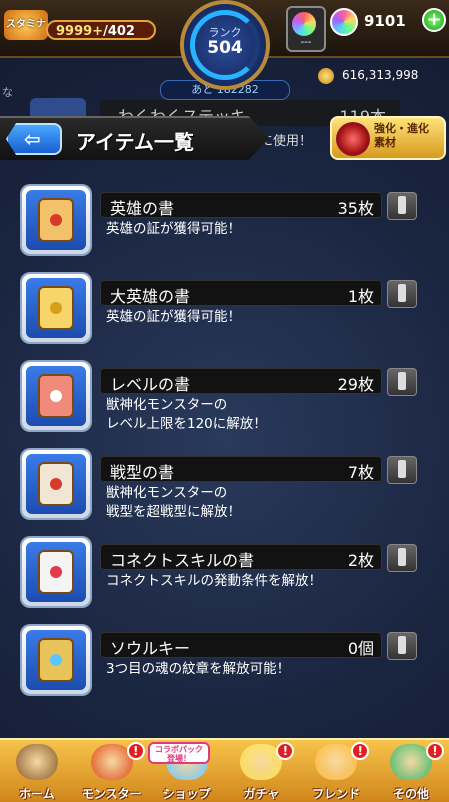 Image resolution: width=449 pixels, height=802 pixels. What do you see at coordinates (26, 25) in the screenshot?
I see `stamina-icon: スタミナ` at bounding box center [26, 25].